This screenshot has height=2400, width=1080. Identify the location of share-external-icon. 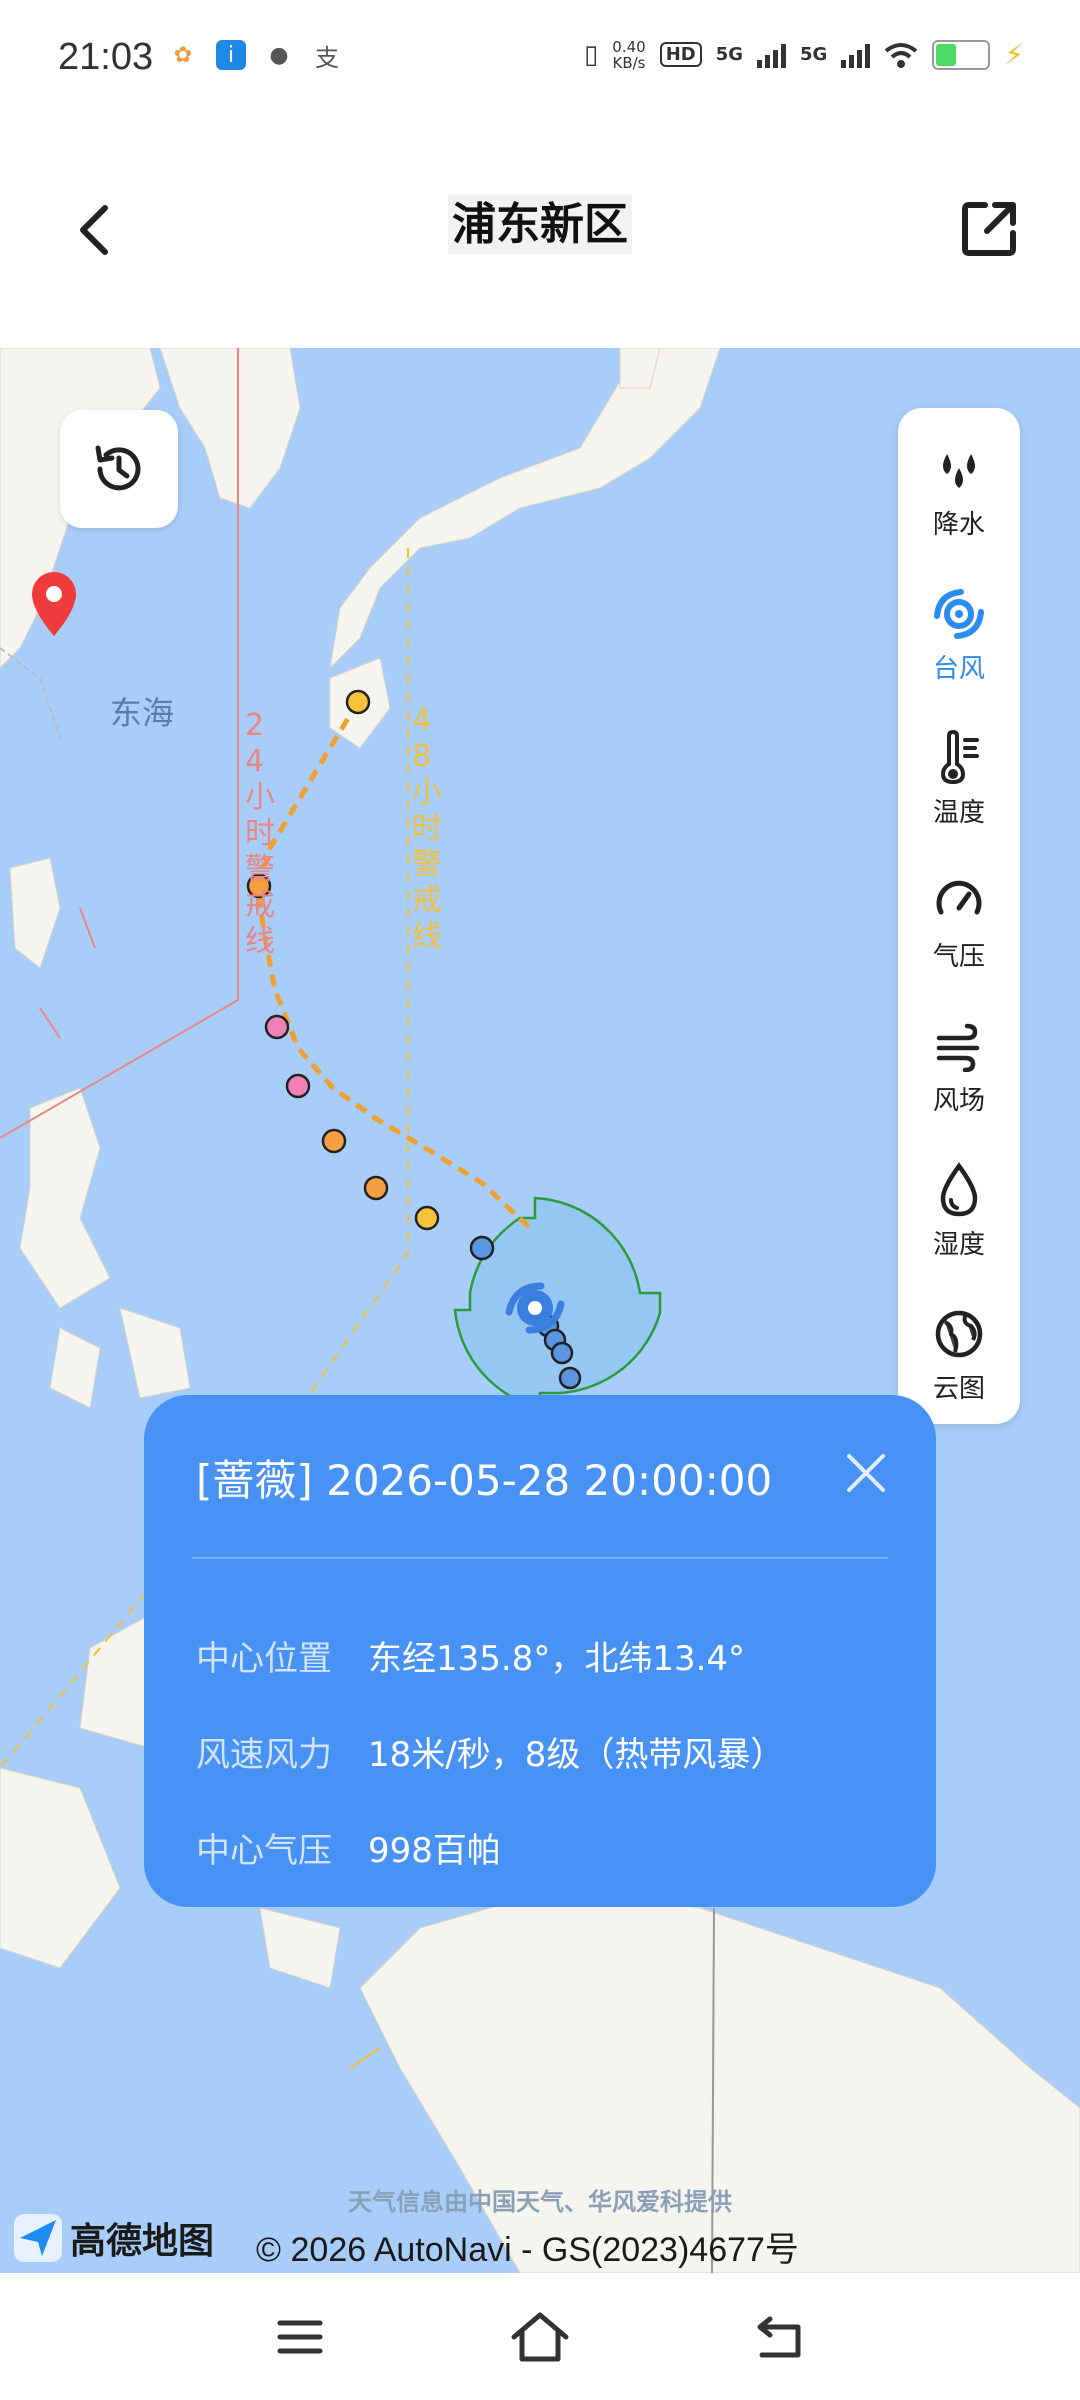
(989, 229).